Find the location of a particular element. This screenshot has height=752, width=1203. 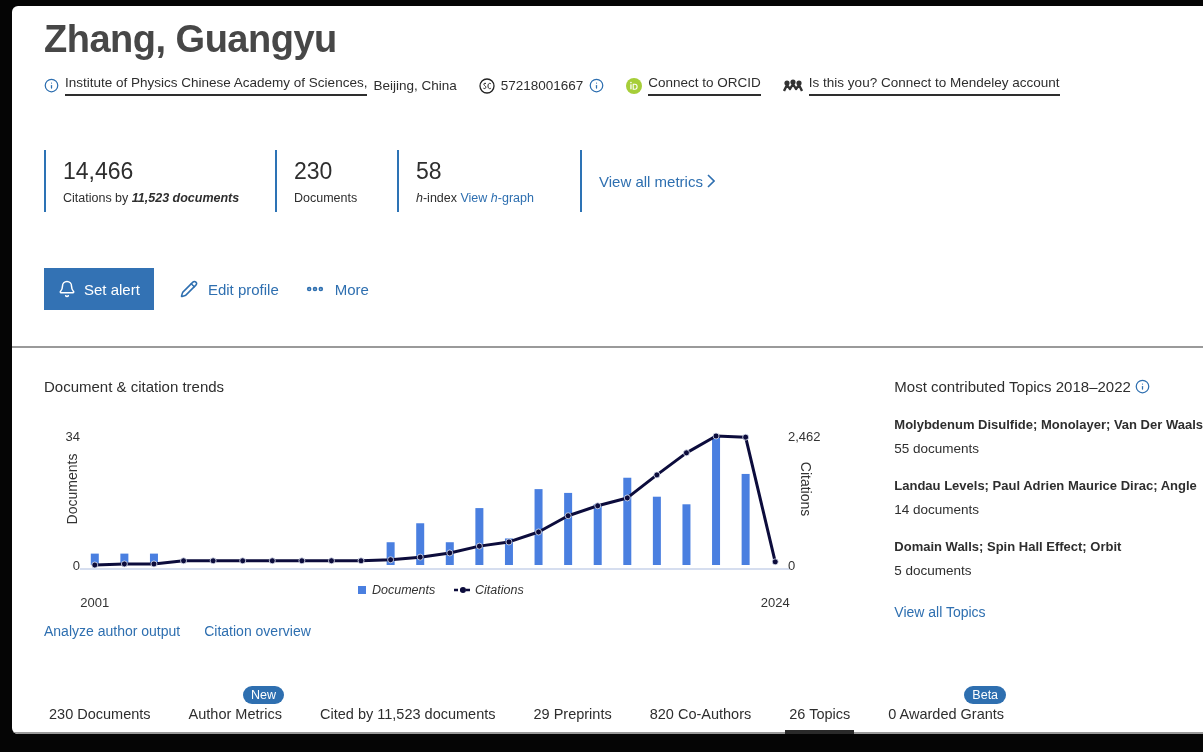

axis-title: Documents is located at coordinates (72, 489).